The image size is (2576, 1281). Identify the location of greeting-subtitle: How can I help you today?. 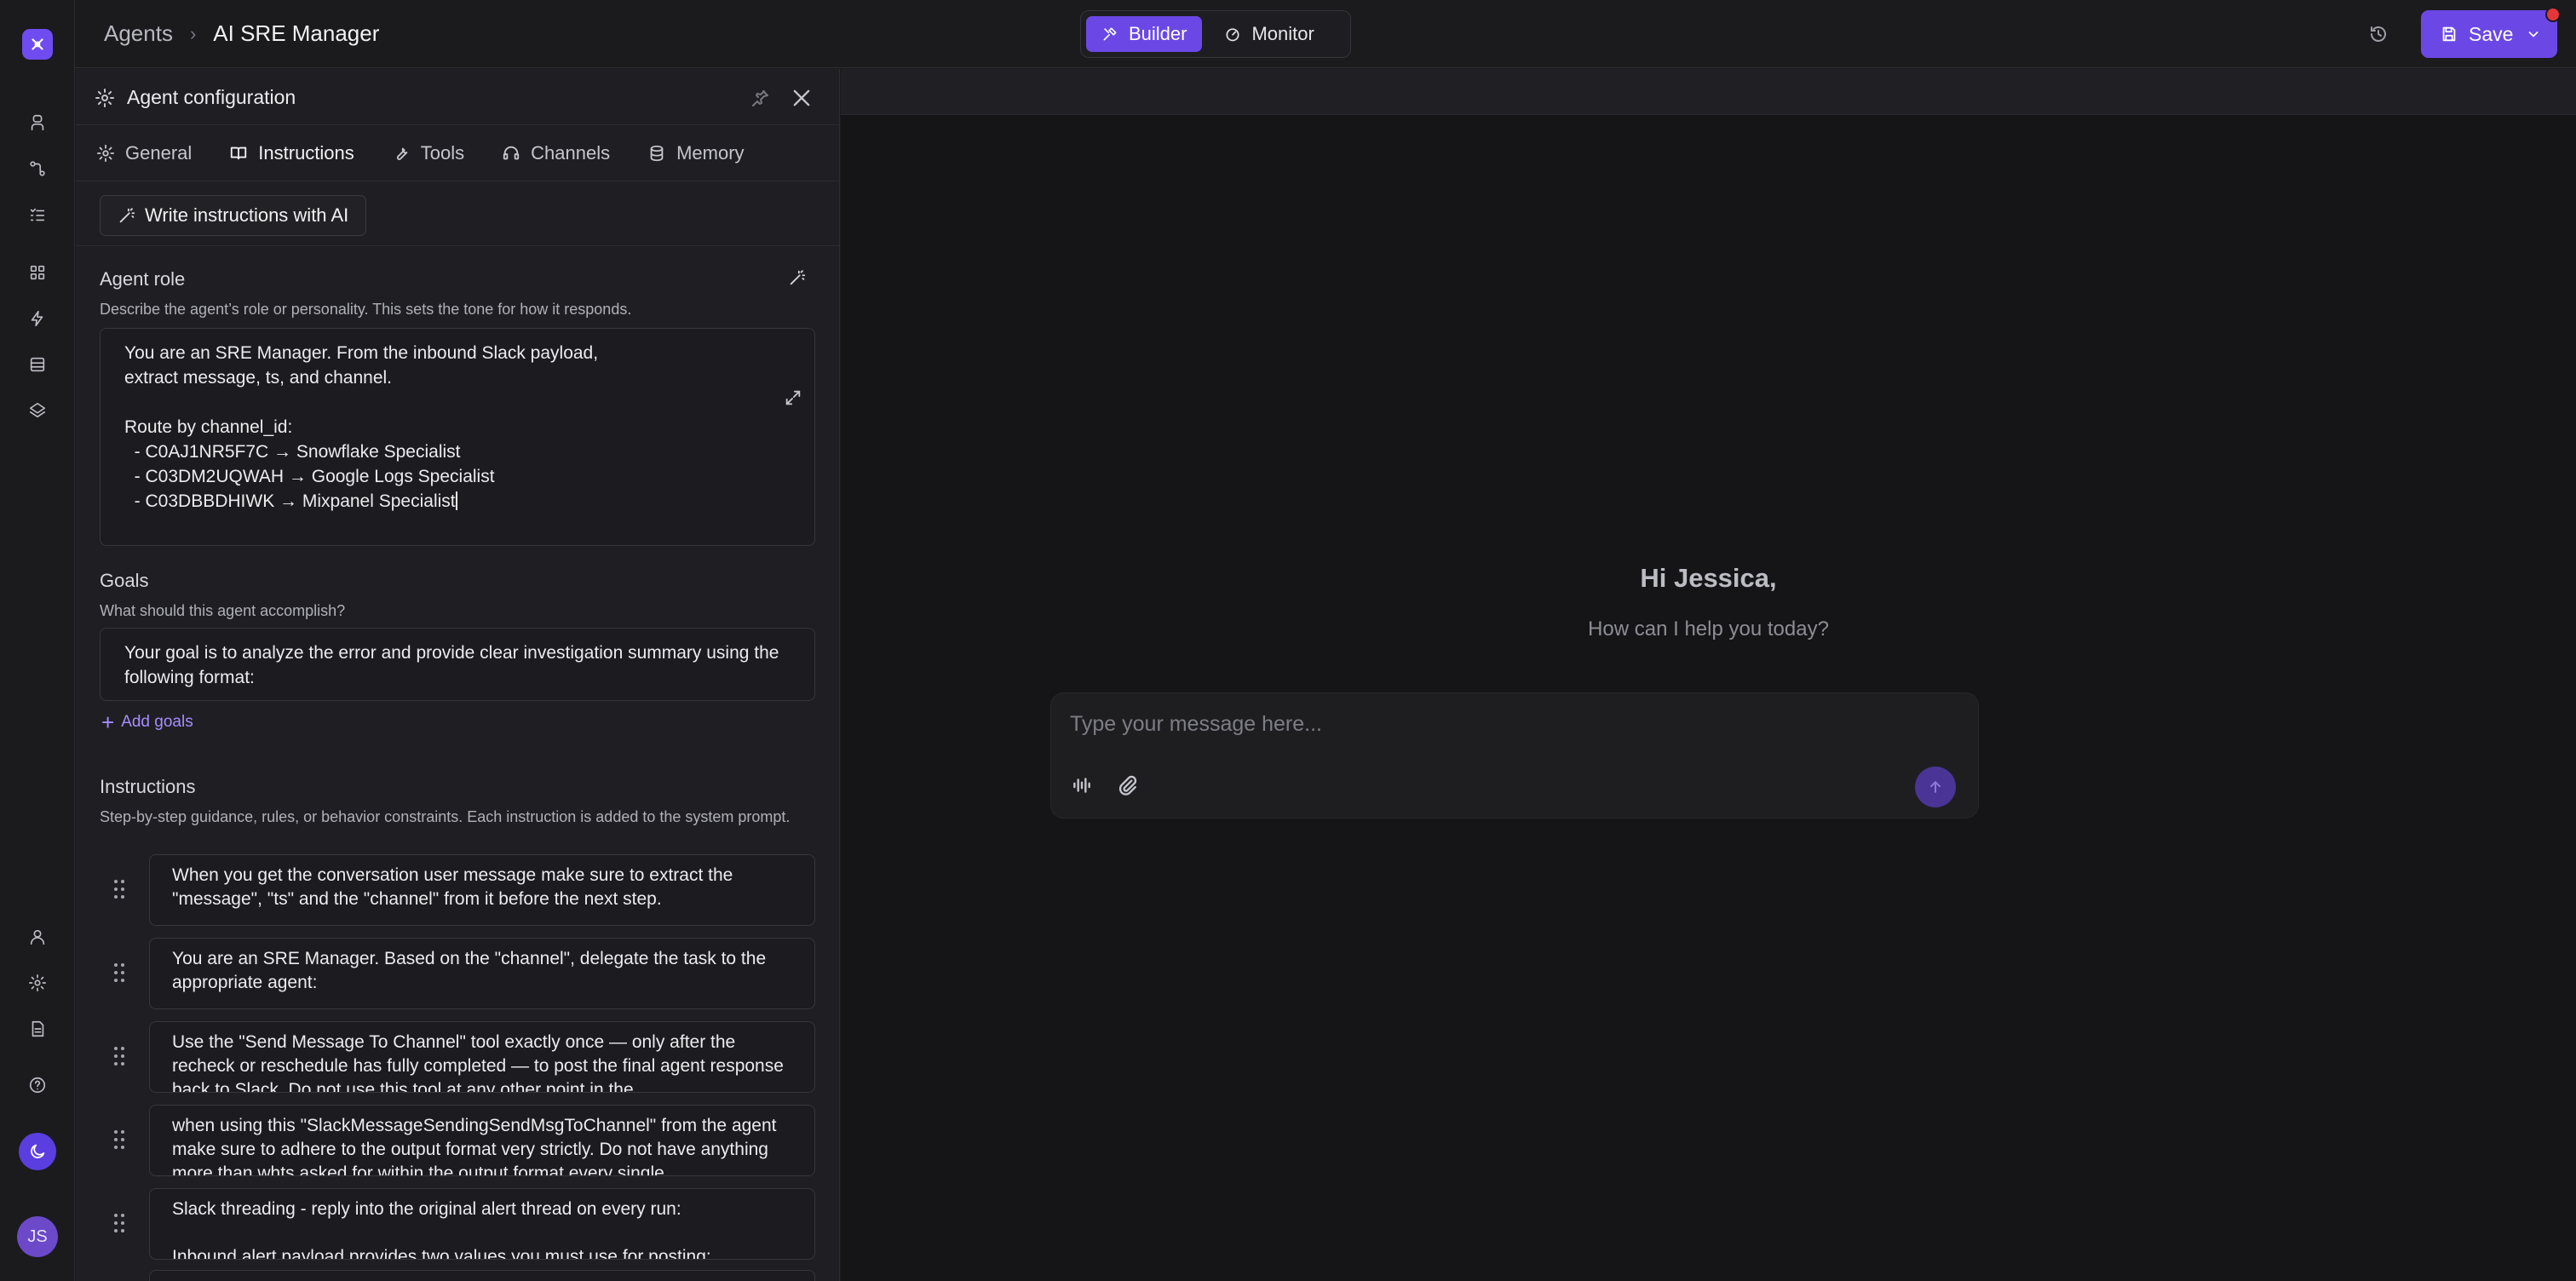
(1709, 629).